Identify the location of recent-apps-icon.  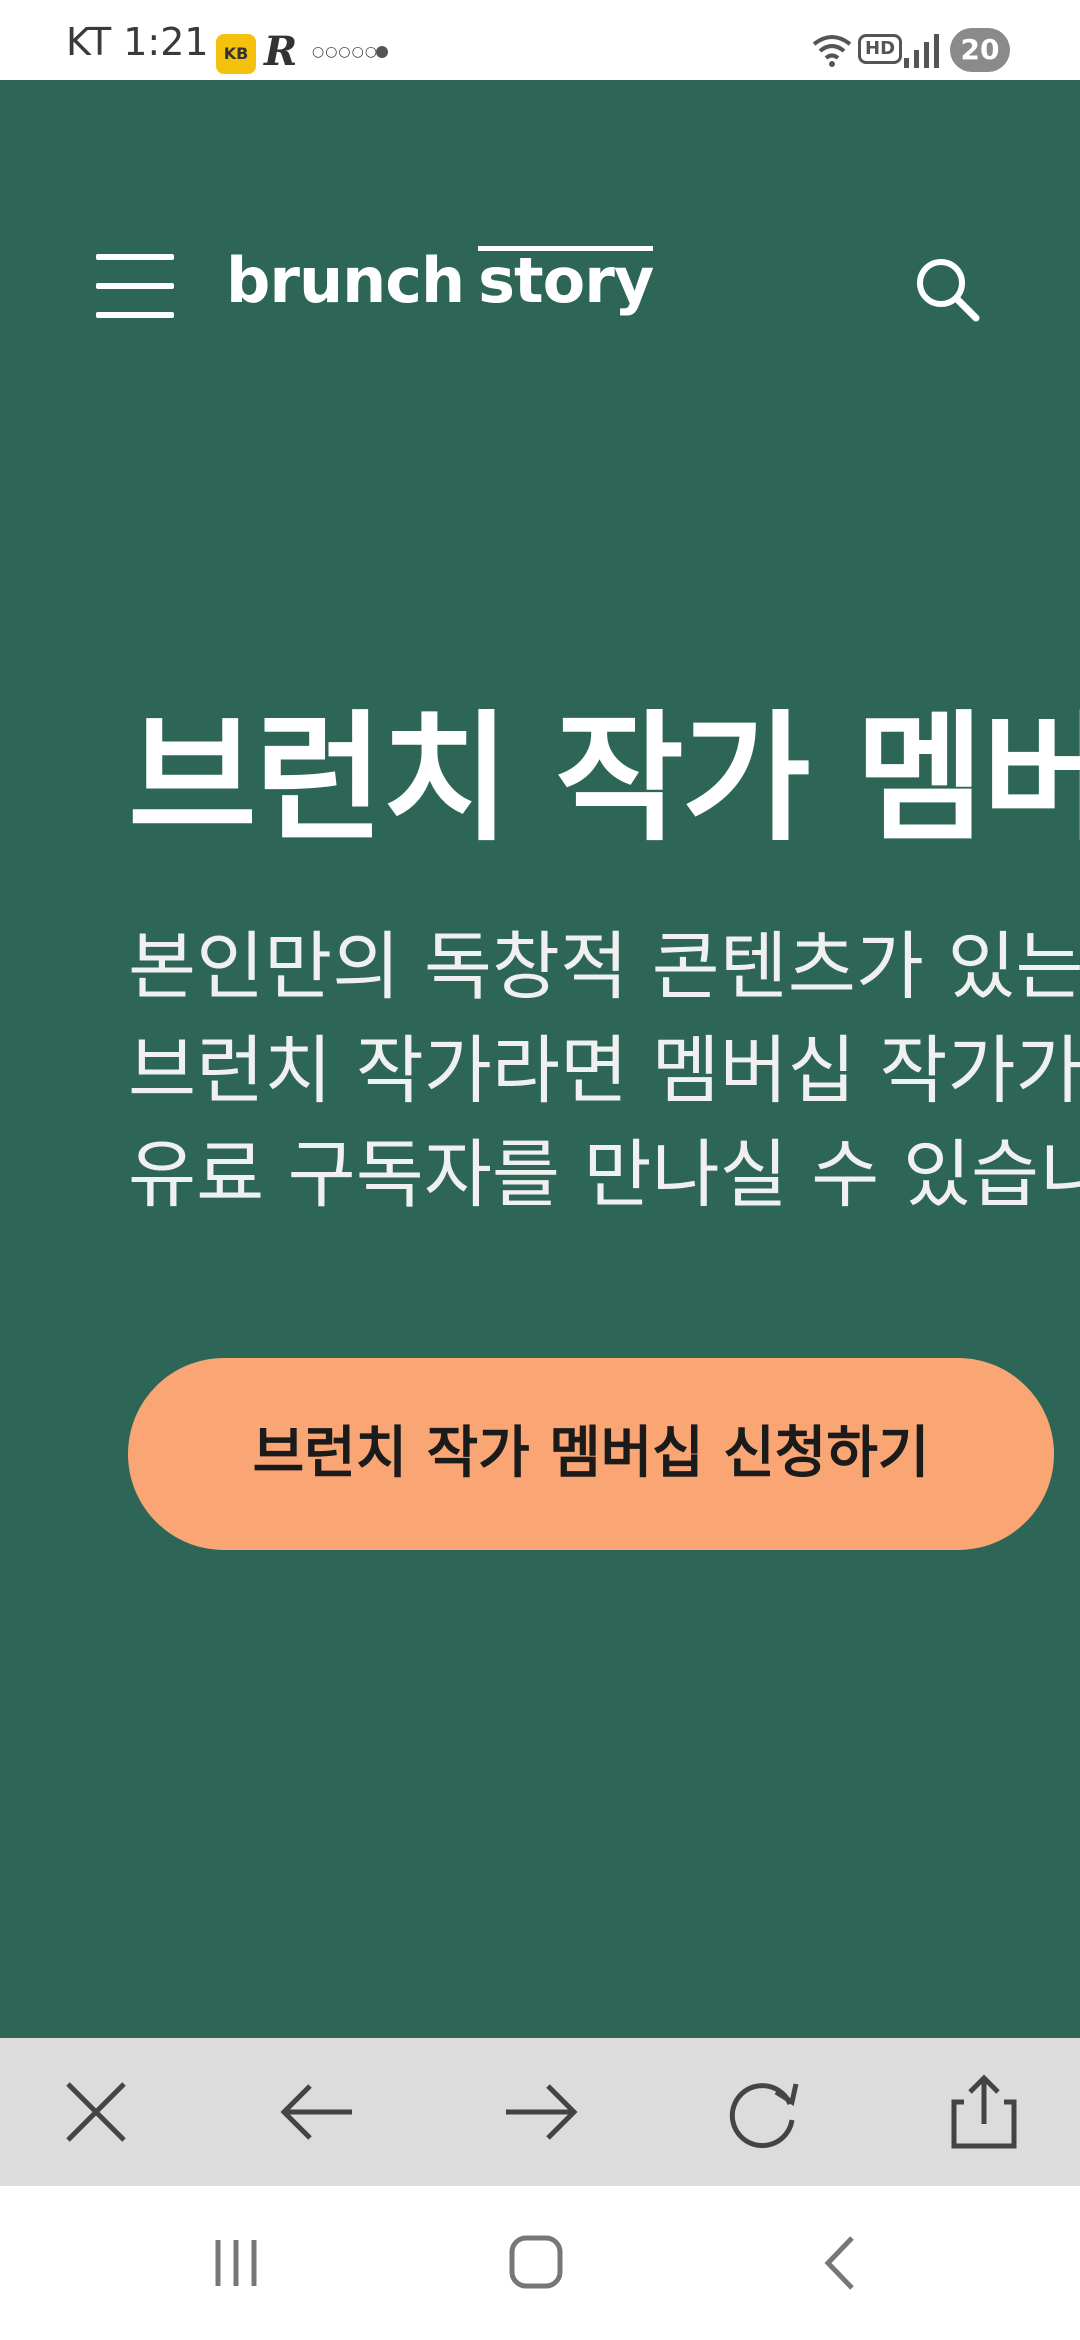
(236, 2263).